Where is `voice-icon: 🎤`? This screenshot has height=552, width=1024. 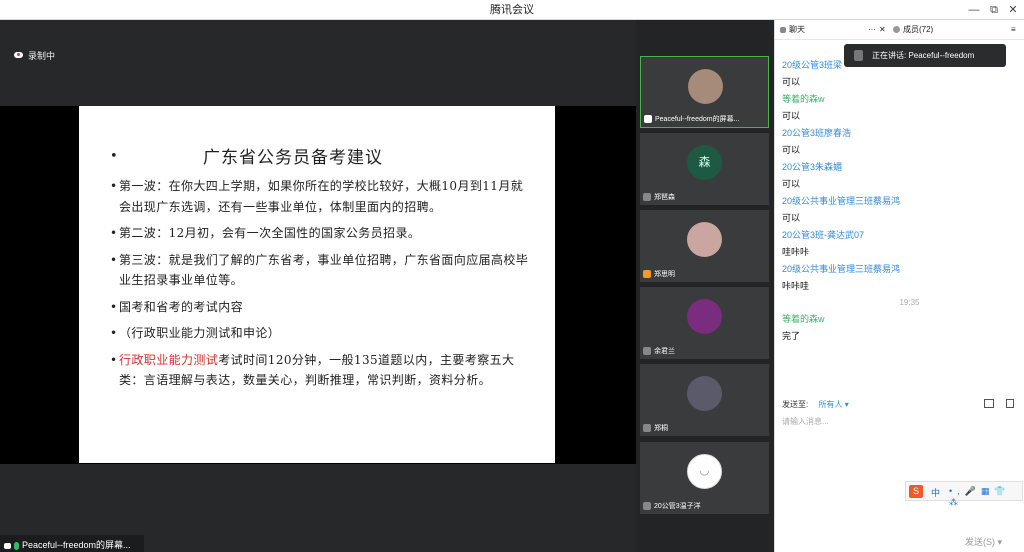
voice-icon: 🎤 is located at coordinates (973, 491).